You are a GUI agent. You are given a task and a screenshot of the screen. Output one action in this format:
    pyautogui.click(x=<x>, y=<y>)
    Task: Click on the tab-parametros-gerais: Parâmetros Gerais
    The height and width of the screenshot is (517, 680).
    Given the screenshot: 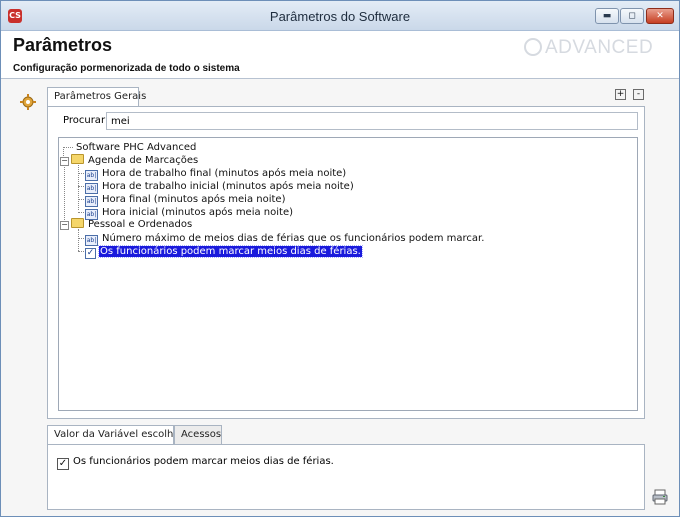 What is the action you would take?
    pyautogui.click(x=96, y=97)
    